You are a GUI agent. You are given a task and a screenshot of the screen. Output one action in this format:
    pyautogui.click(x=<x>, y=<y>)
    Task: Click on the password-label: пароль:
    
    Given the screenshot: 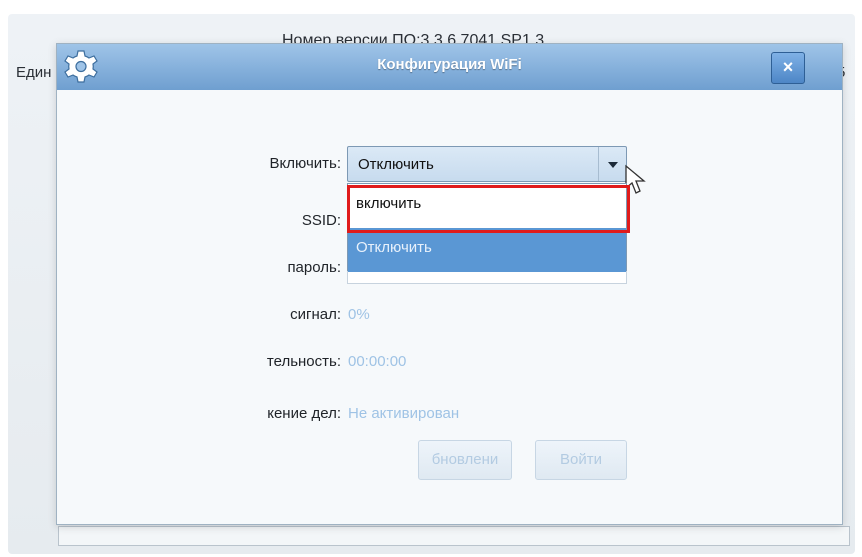 What is the action you would take?
    pyautogui.click(x=314, y=267)
    